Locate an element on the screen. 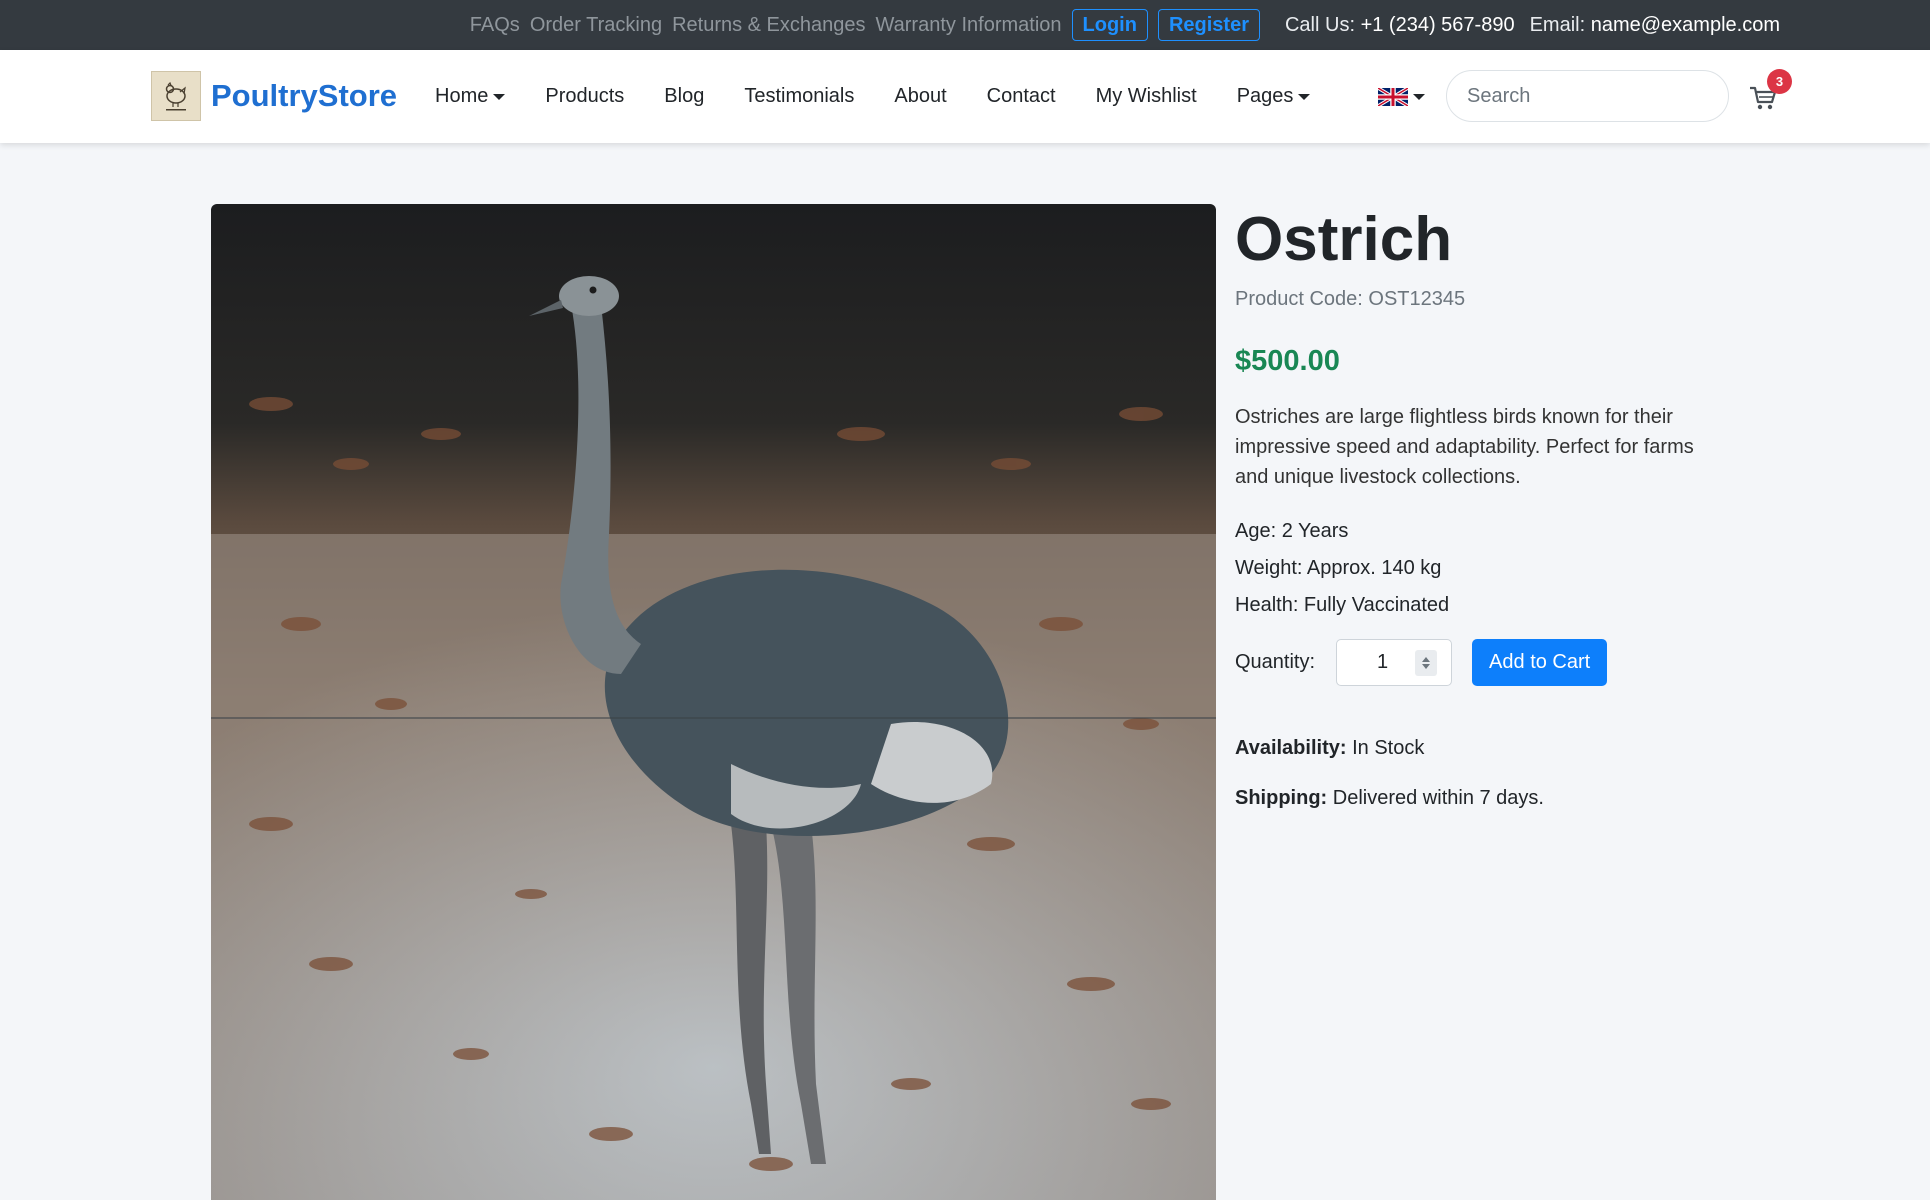  language-selector is located at coordinates (1401, 97).